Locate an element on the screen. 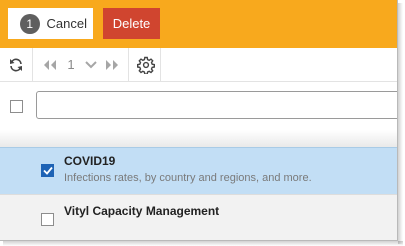 This screenshot has height=246, width=405. gear-icon is located at coordinates (146, 65).